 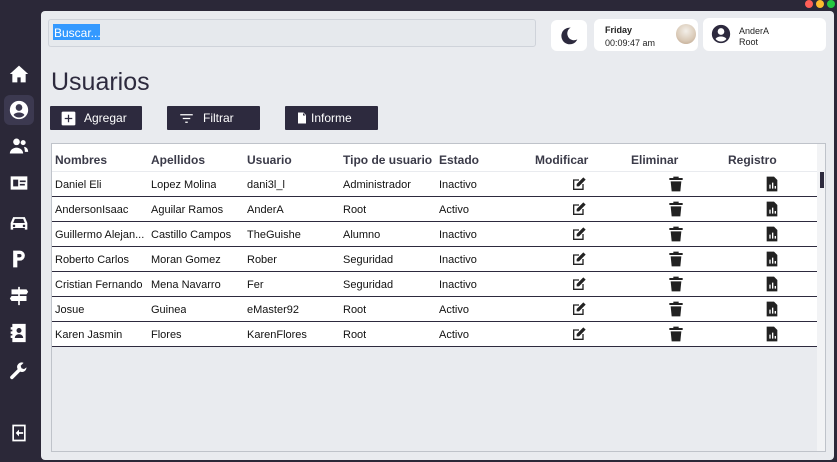 I want to click on cell-apellidos: Lopez Molina, so click(x=184, y=185).